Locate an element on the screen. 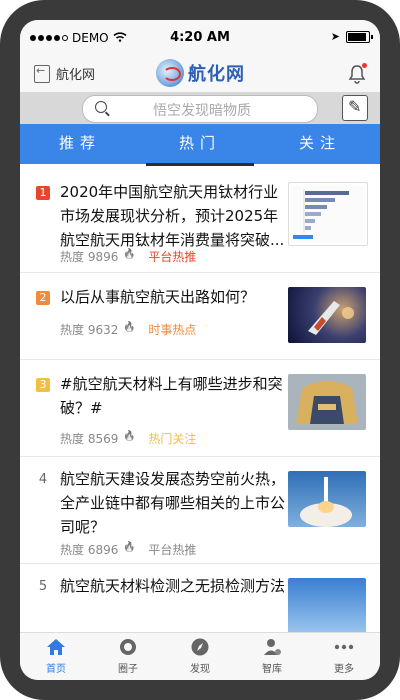 The width and height of the screenshot is (400, 700). status-time: 4:20 AM is located at coordinates (200, 37).